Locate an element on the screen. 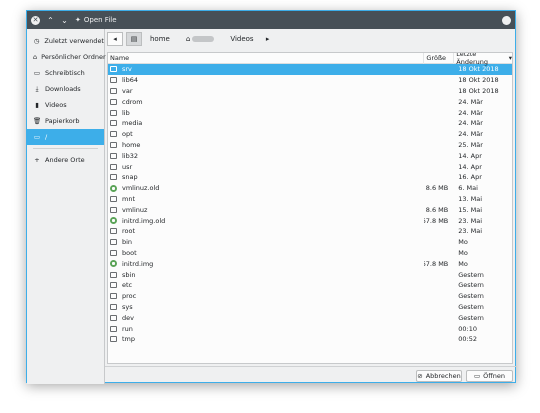  table-row: media 24. Mär is located at coordinates (310, 123).